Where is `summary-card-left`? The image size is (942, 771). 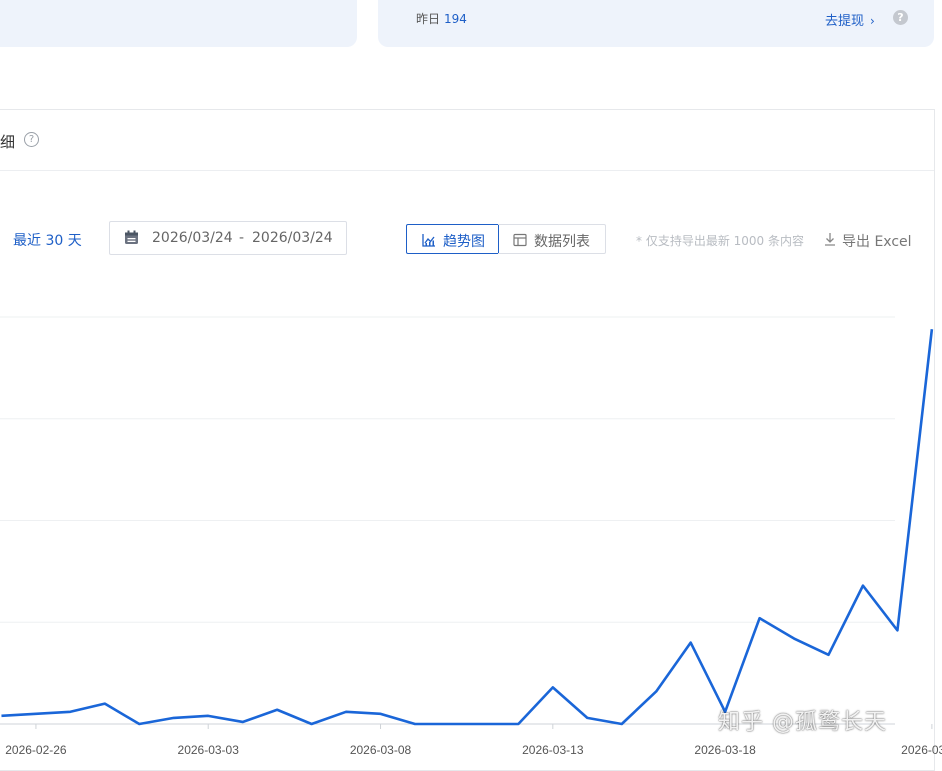
summary-card-left is located at coordinates (178, 23).